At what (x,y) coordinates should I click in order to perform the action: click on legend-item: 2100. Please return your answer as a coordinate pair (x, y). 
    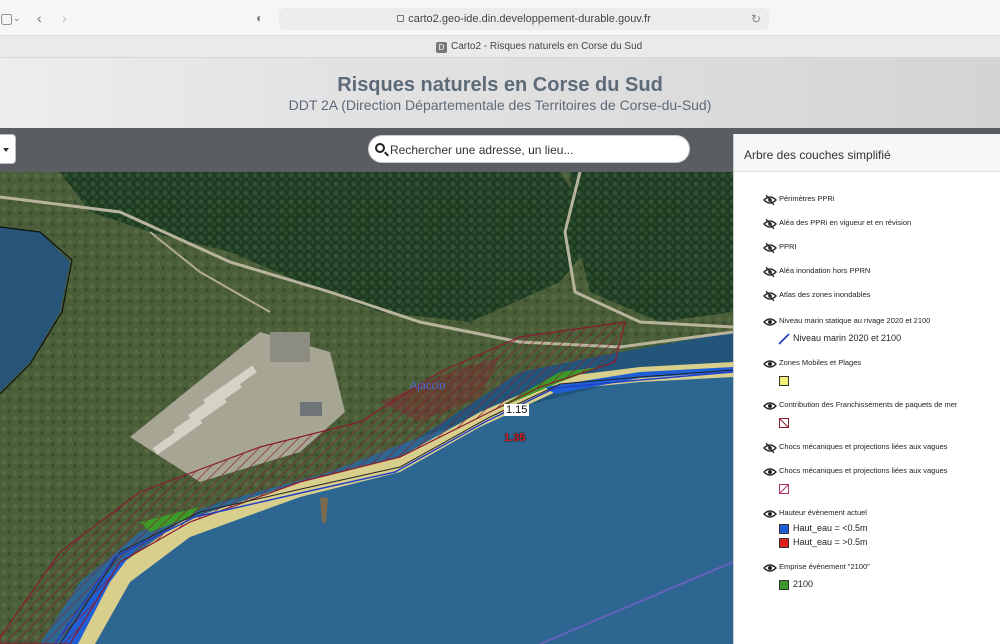
    Looking at the image, I should click on (867, 586).